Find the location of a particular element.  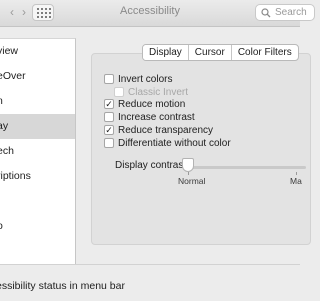

bottom-bar: essibility status in menu bar is located at coordinates (150, 282).